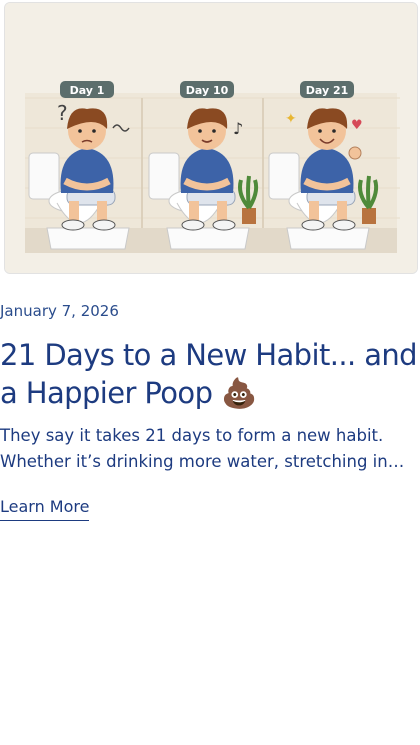 The height and width of the screenshot is (745, 420). I want to click on day-badge-label: Day 1, so click(87, 90).